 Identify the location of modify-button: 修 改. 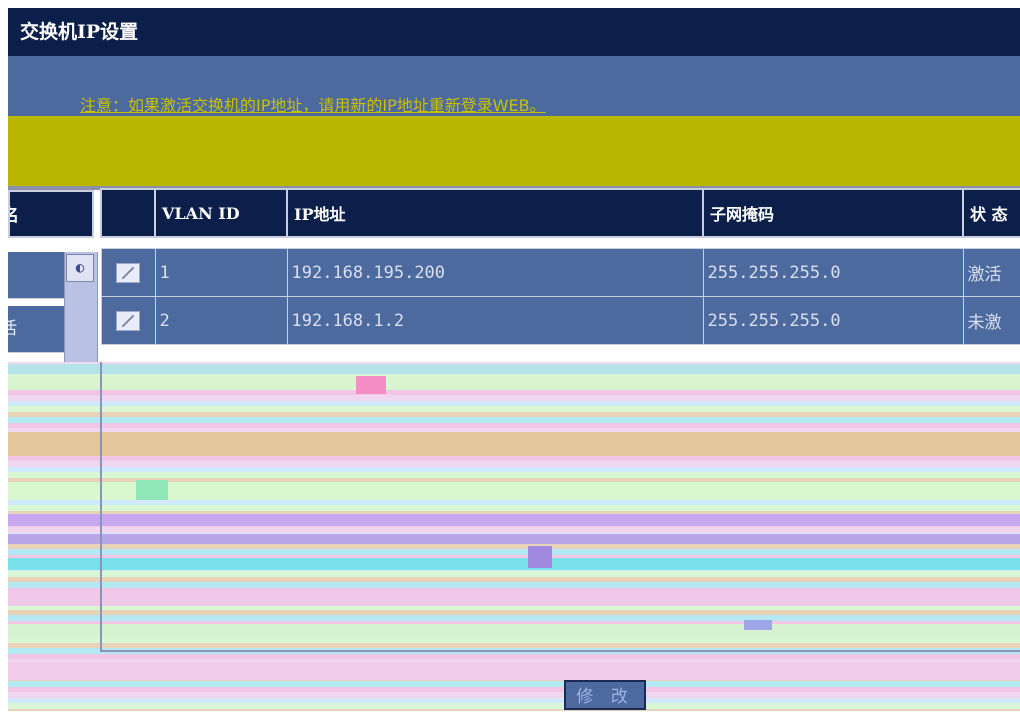
(605, 695).